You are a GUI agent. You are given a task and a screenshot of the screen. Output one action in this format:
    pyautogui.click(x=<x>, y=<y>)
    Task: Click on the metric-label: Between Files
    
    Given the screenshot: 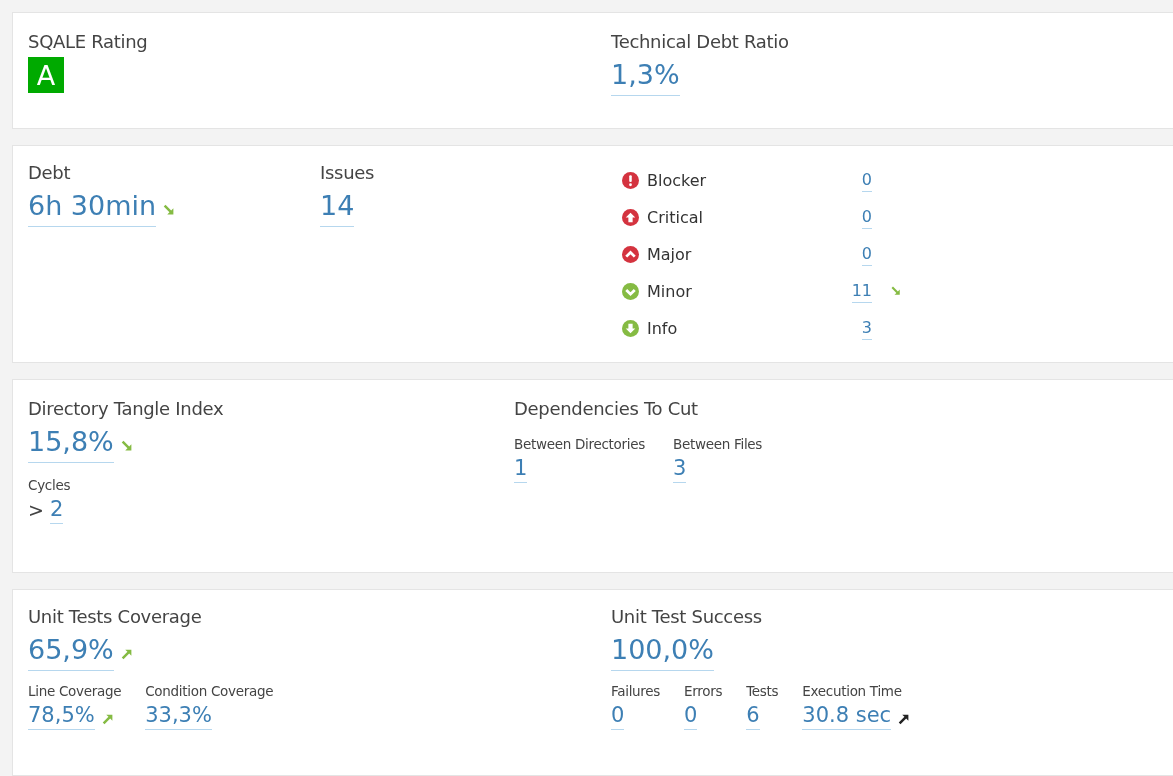 What is the action you would take?
    pyautogui.click(x=718, y=444)
    